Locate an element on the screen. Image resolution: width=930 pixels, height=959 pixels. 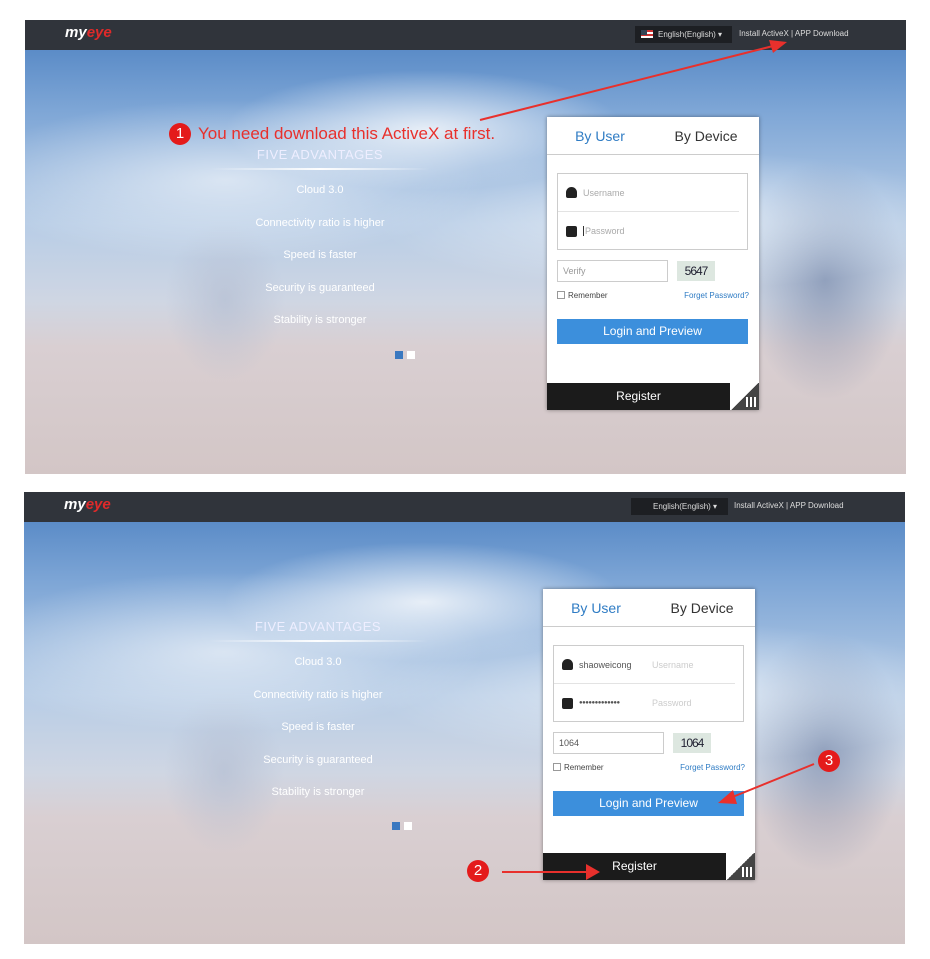
annotation-2-badge: 2 is located at coordinates (478, 871).